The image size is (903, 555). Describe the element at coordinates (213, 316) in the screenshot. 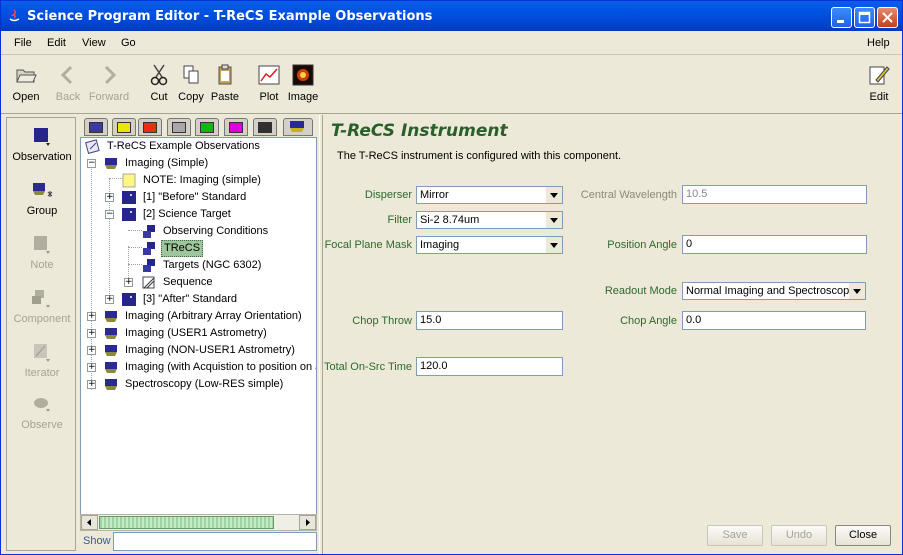

I see `tree-label: Imaging (Arbitrary Array Orientation)` at that location.